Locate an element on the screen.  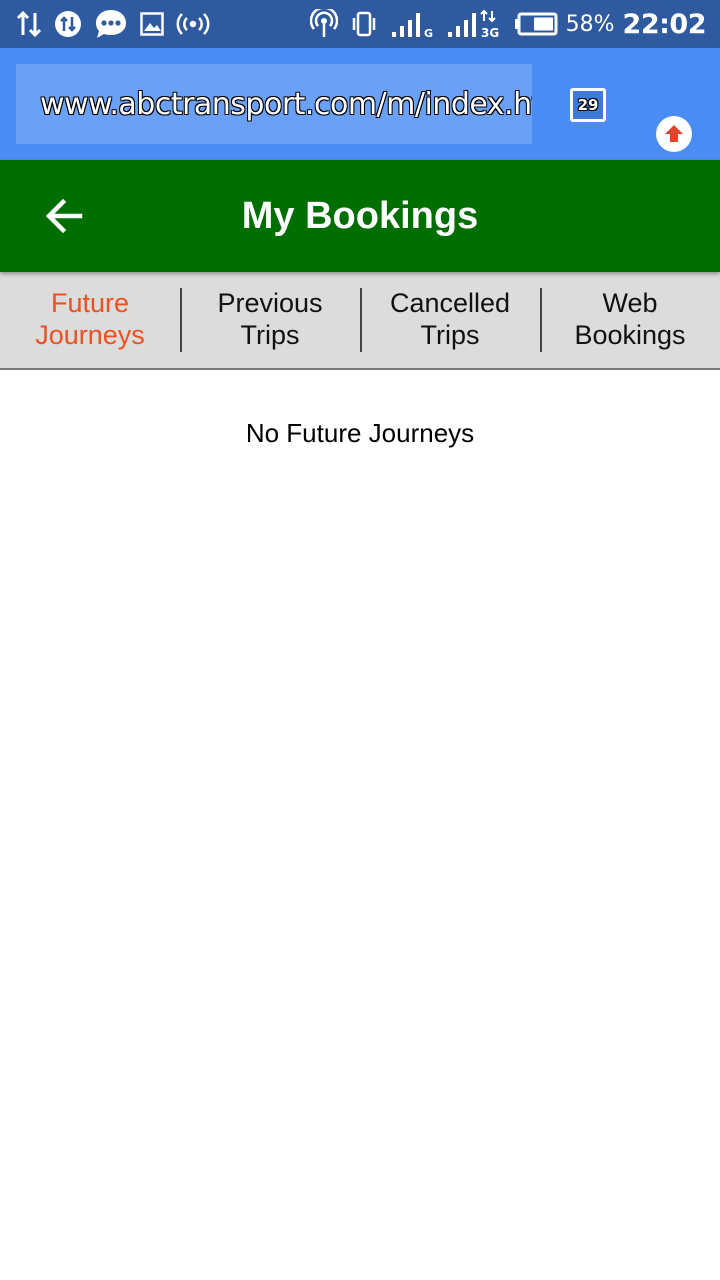
tab-cancelled-trips: Cancelled Trips is located at coordinates (450, 320).